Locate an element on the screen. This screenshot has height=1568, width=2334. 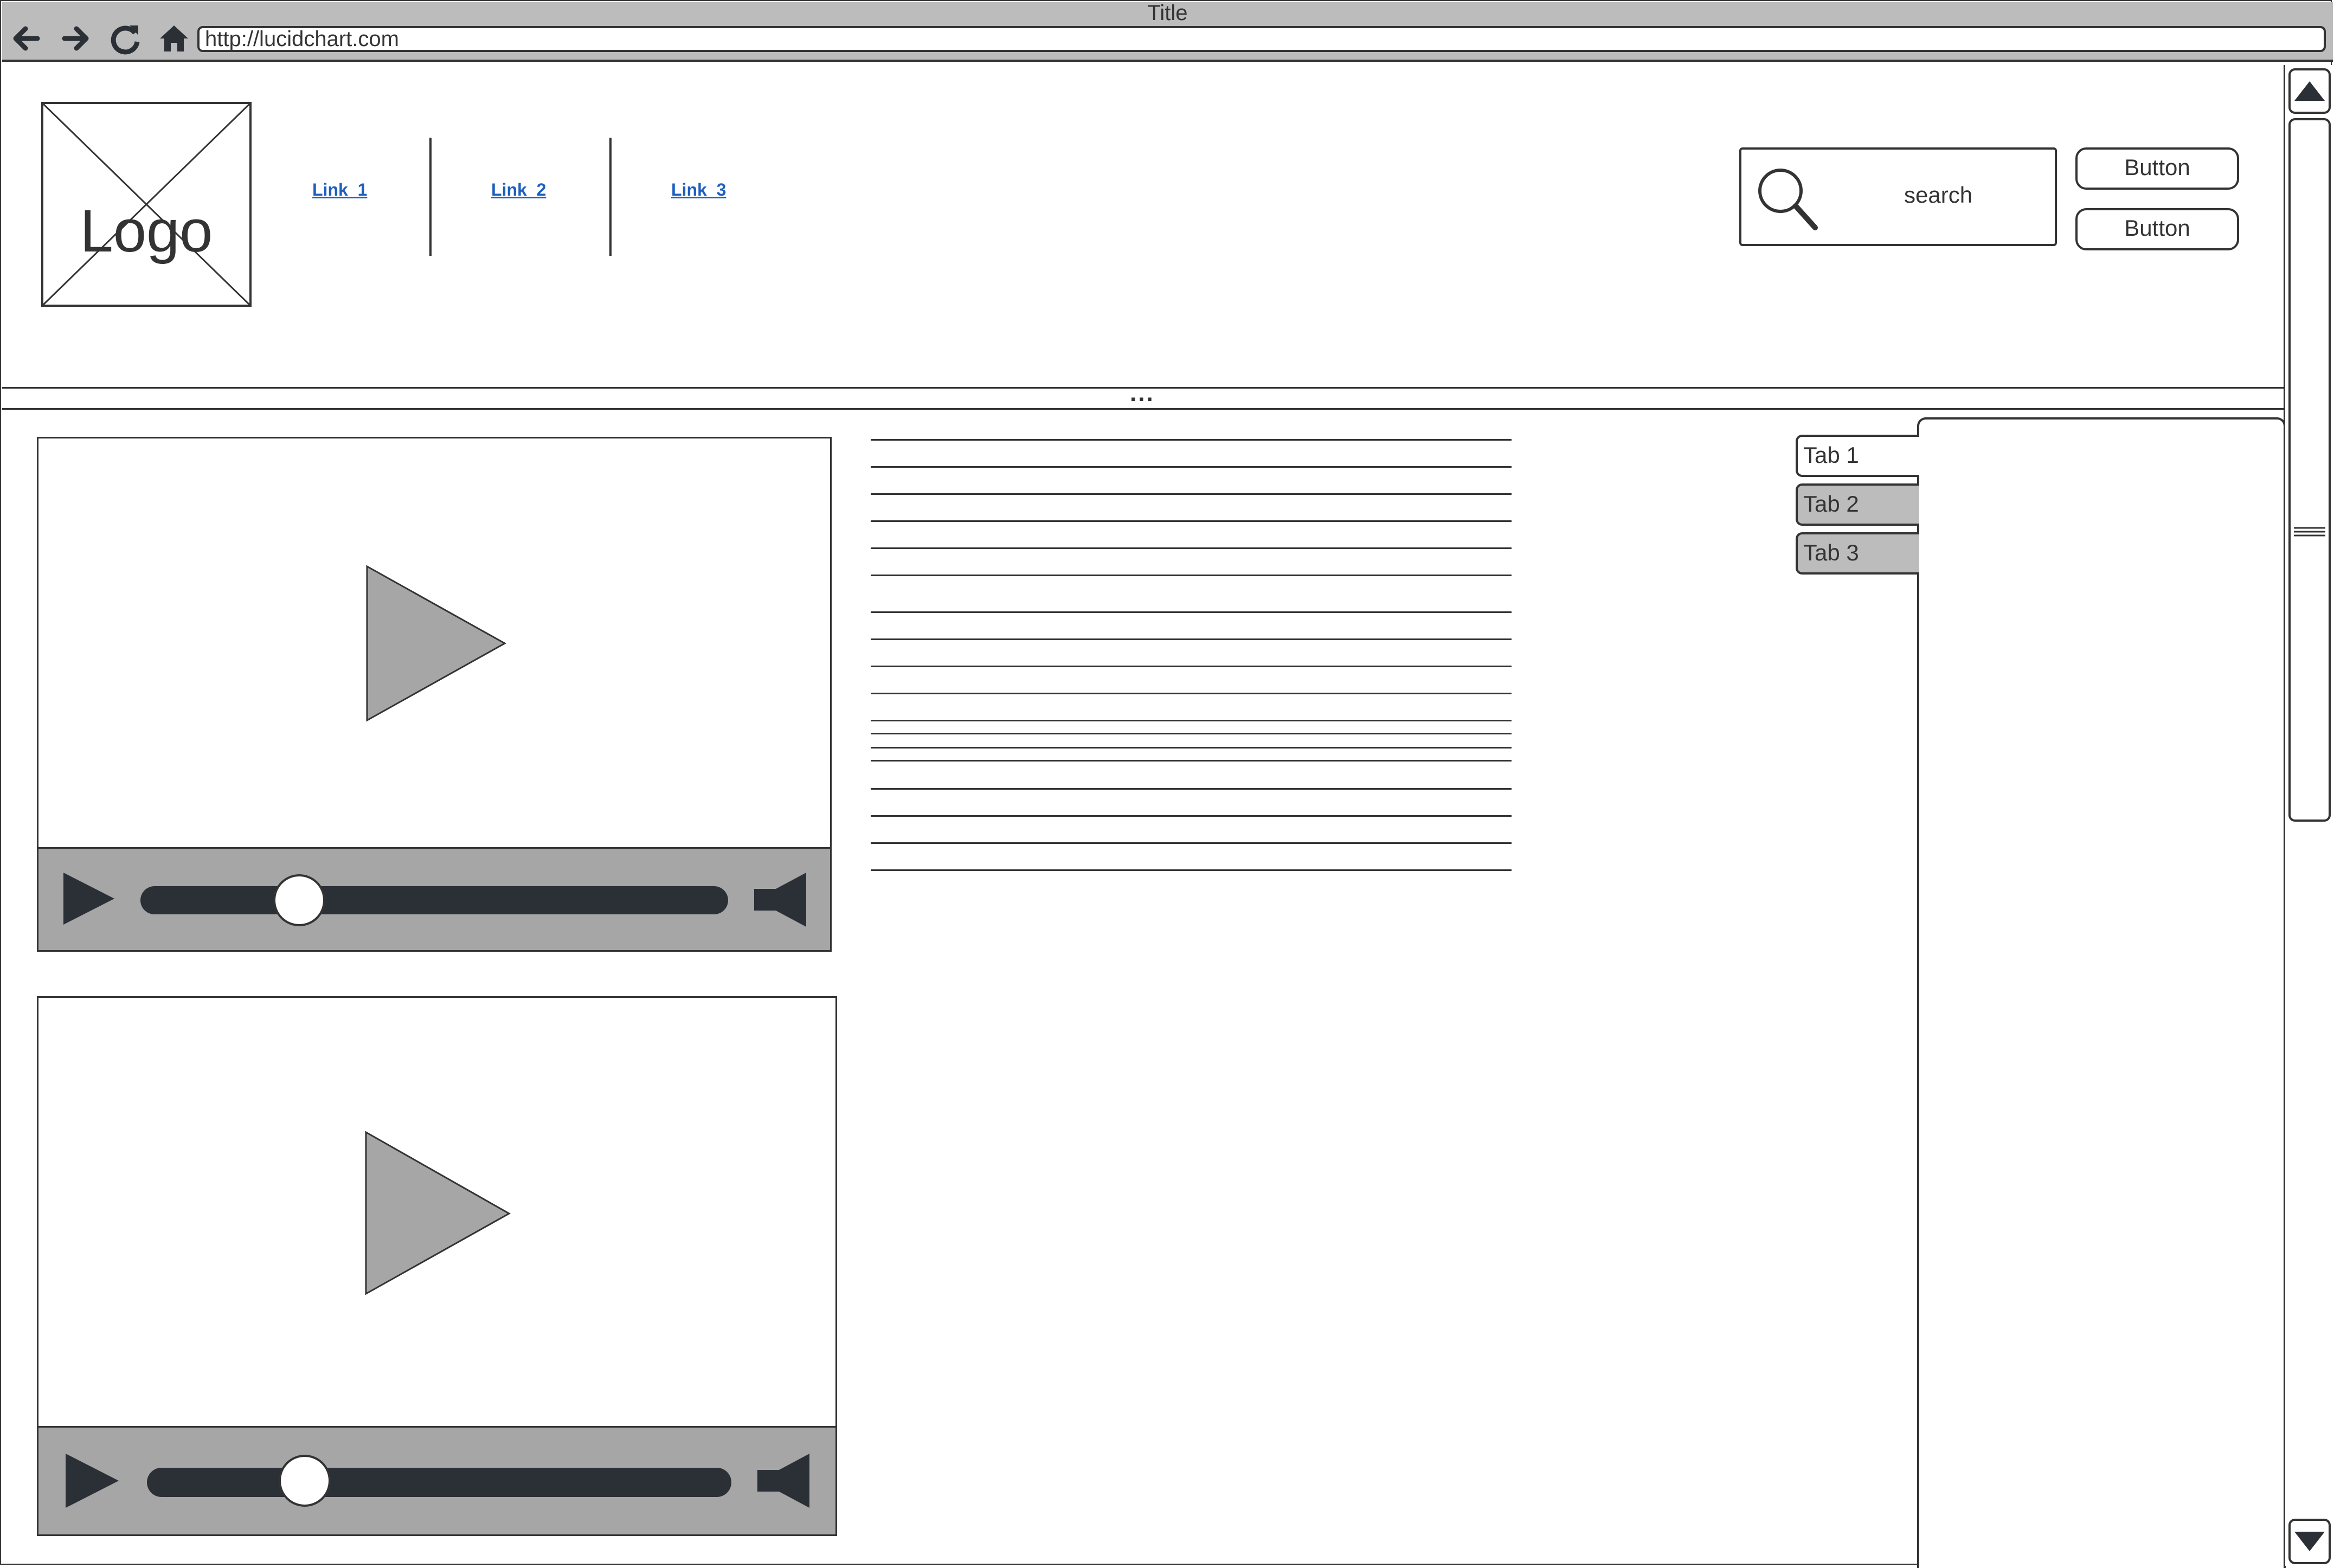
search-input: search is located at coordinates (1898, 196).